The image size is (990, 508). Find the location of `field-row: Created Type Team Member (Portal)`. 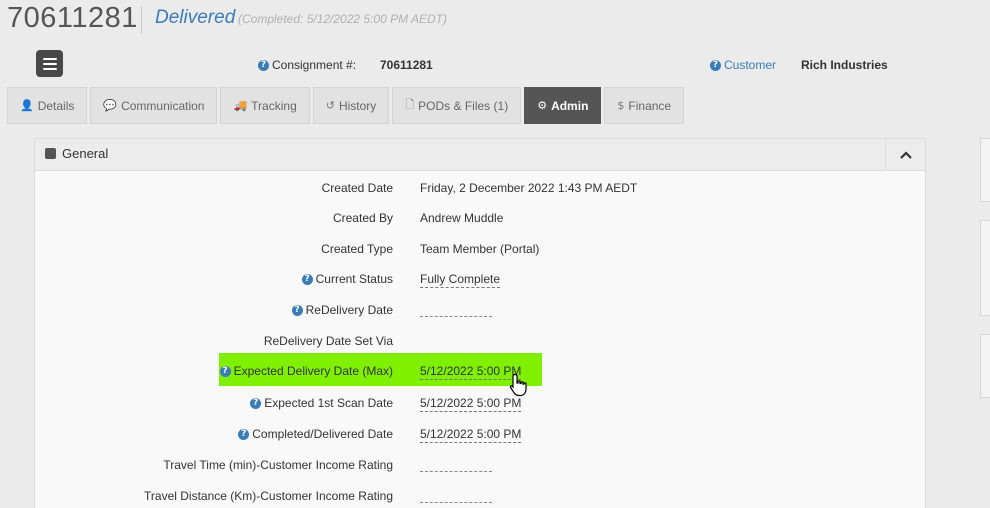

field-row: Created Type Team Member (Portal) is located at coordinates (479, 249).